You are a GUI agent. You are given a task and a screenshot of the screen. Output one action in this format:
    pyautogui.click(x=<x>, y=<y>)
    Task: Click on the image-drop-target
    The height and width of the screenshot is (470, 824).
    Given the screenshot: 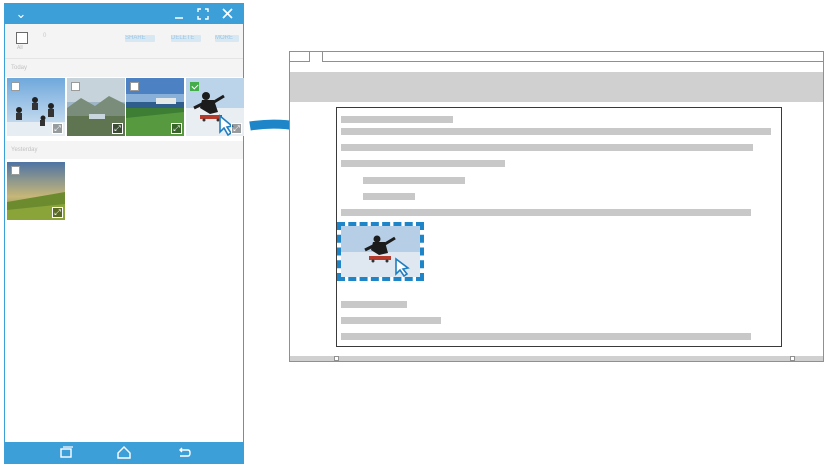 What is the action you would take?
    pyautogui.click(x=380, y=251)
    